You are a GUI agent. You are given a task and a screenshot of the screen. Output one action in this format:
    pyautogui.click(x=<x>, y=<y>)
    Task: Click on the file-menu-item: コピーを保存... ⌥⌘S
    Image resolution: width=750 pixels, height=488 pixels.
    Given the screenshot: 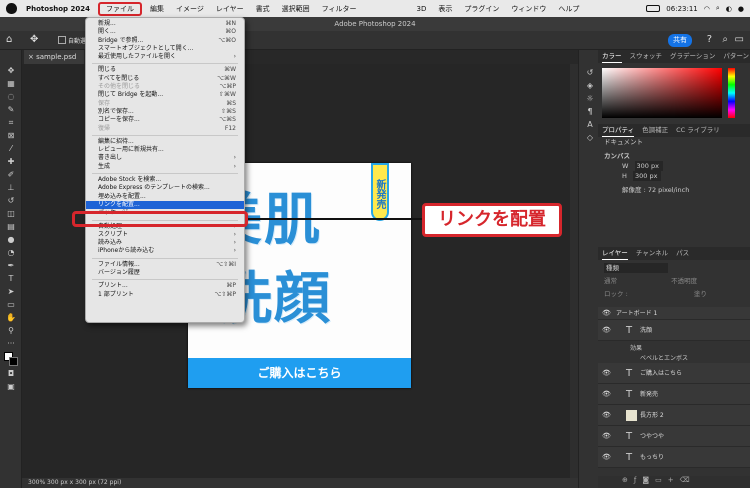 What is the action you would take?
    pyautogui.click(x=165, y=120)
    